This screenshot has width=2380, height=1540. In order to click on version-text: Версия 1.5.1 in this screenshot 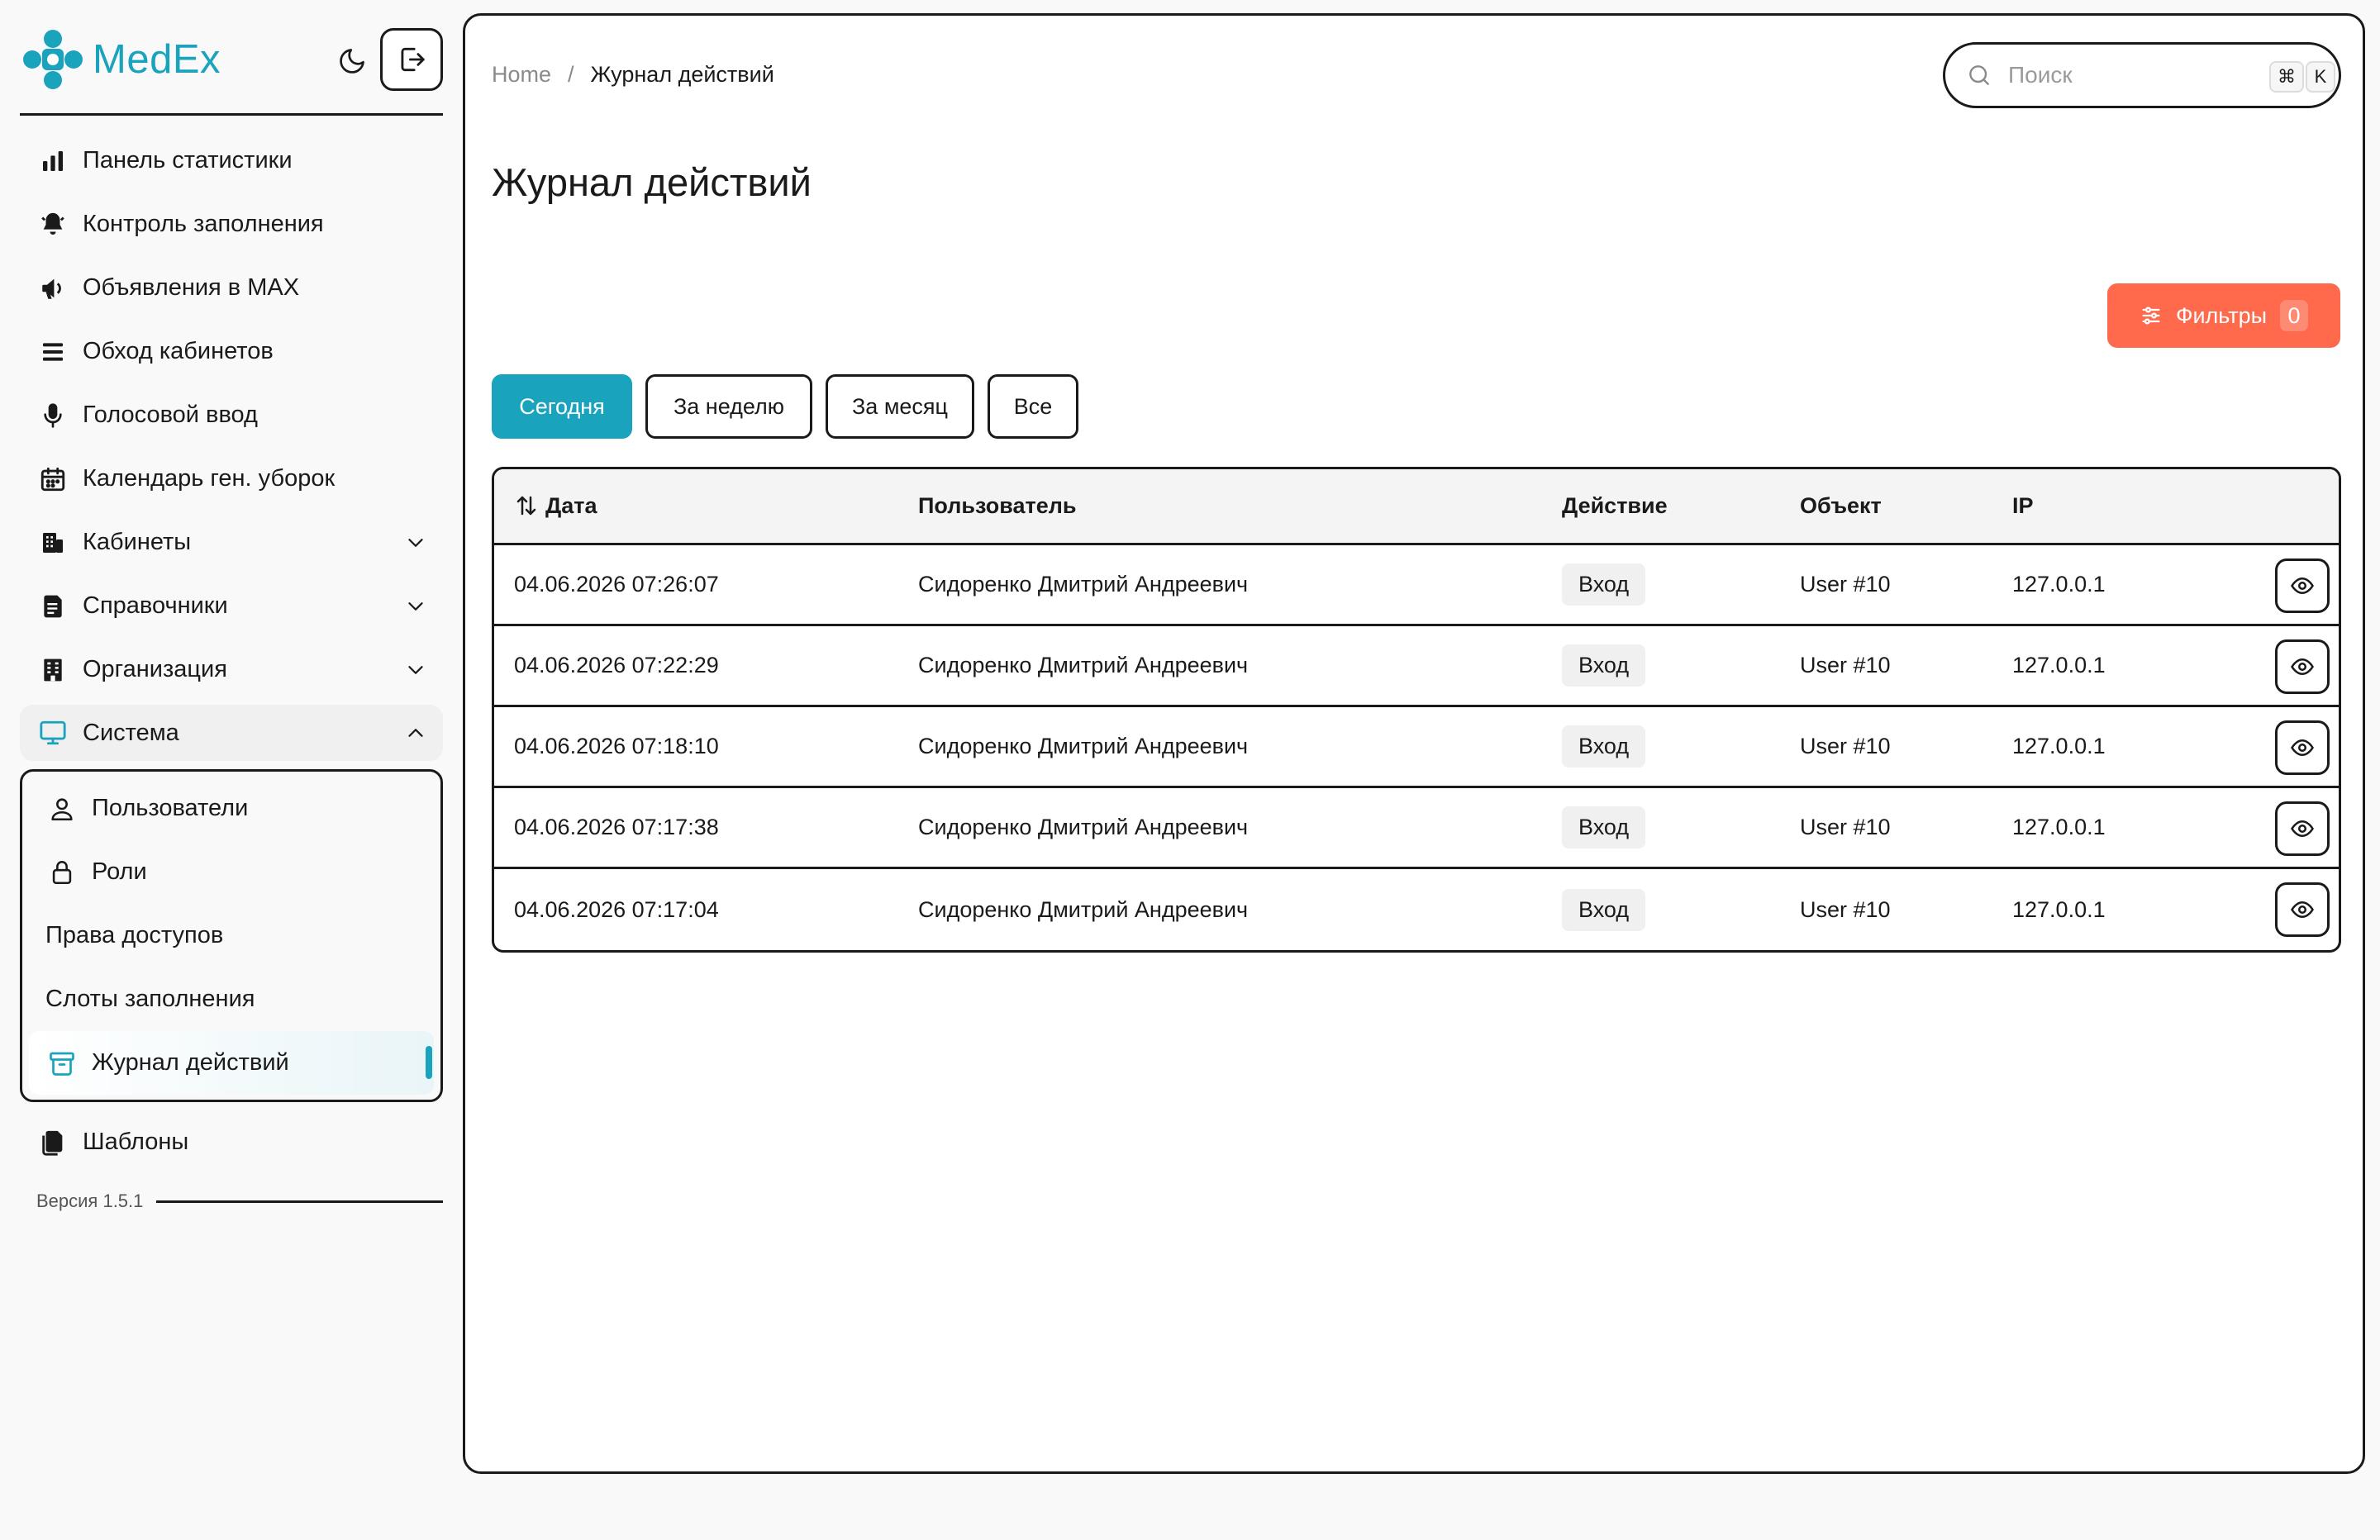, I will do `click(90, 1201)`.